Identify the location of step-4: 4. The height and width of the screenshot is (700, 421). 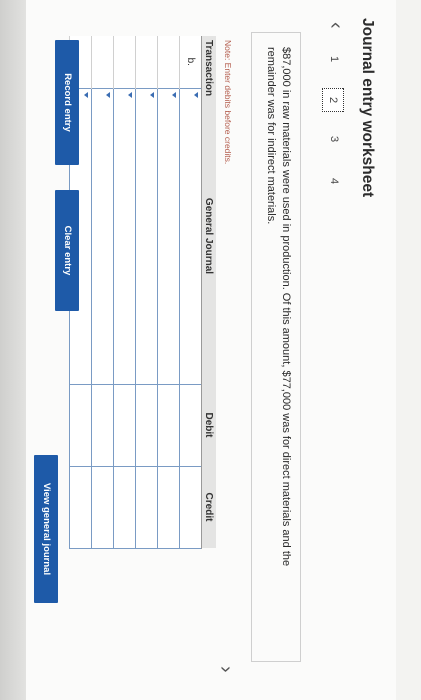
(334, 181).